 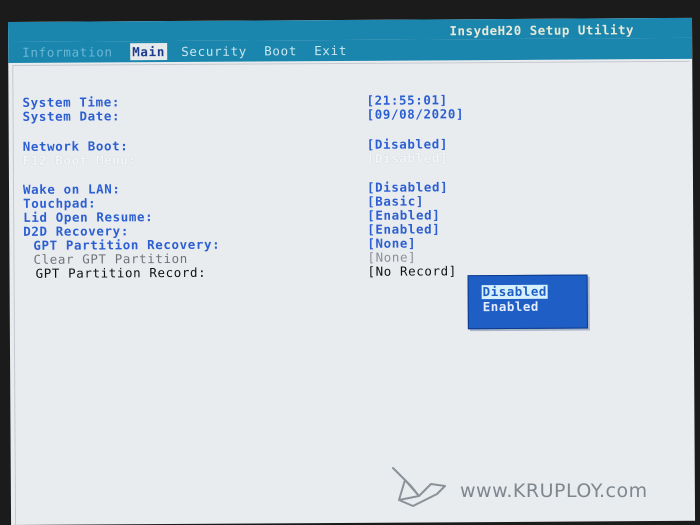 I want to click on setting-row-gpt-partition-record: GPT Partition Record: [No Record], so click(x=352, y=271).